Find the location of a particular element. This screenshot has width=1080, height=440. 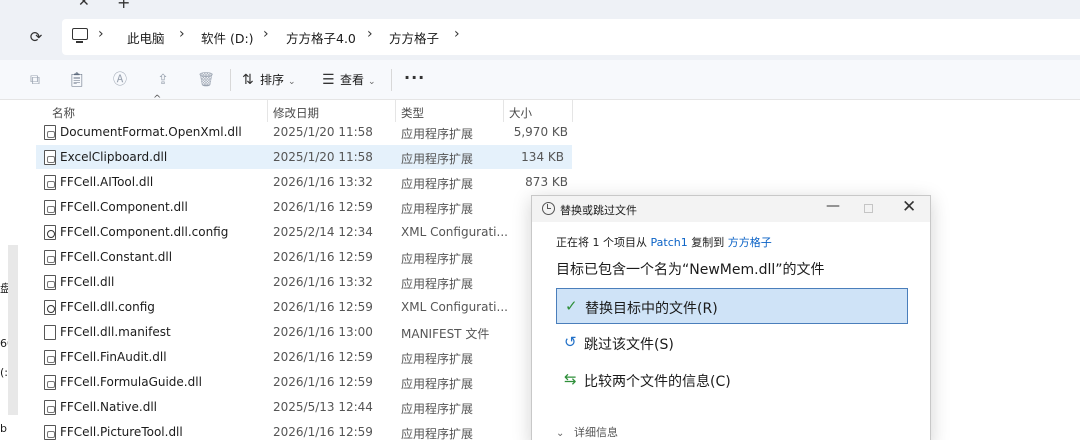

file-name: FFCell.FormulaGuide.dll is located at coordinates (131, 382).